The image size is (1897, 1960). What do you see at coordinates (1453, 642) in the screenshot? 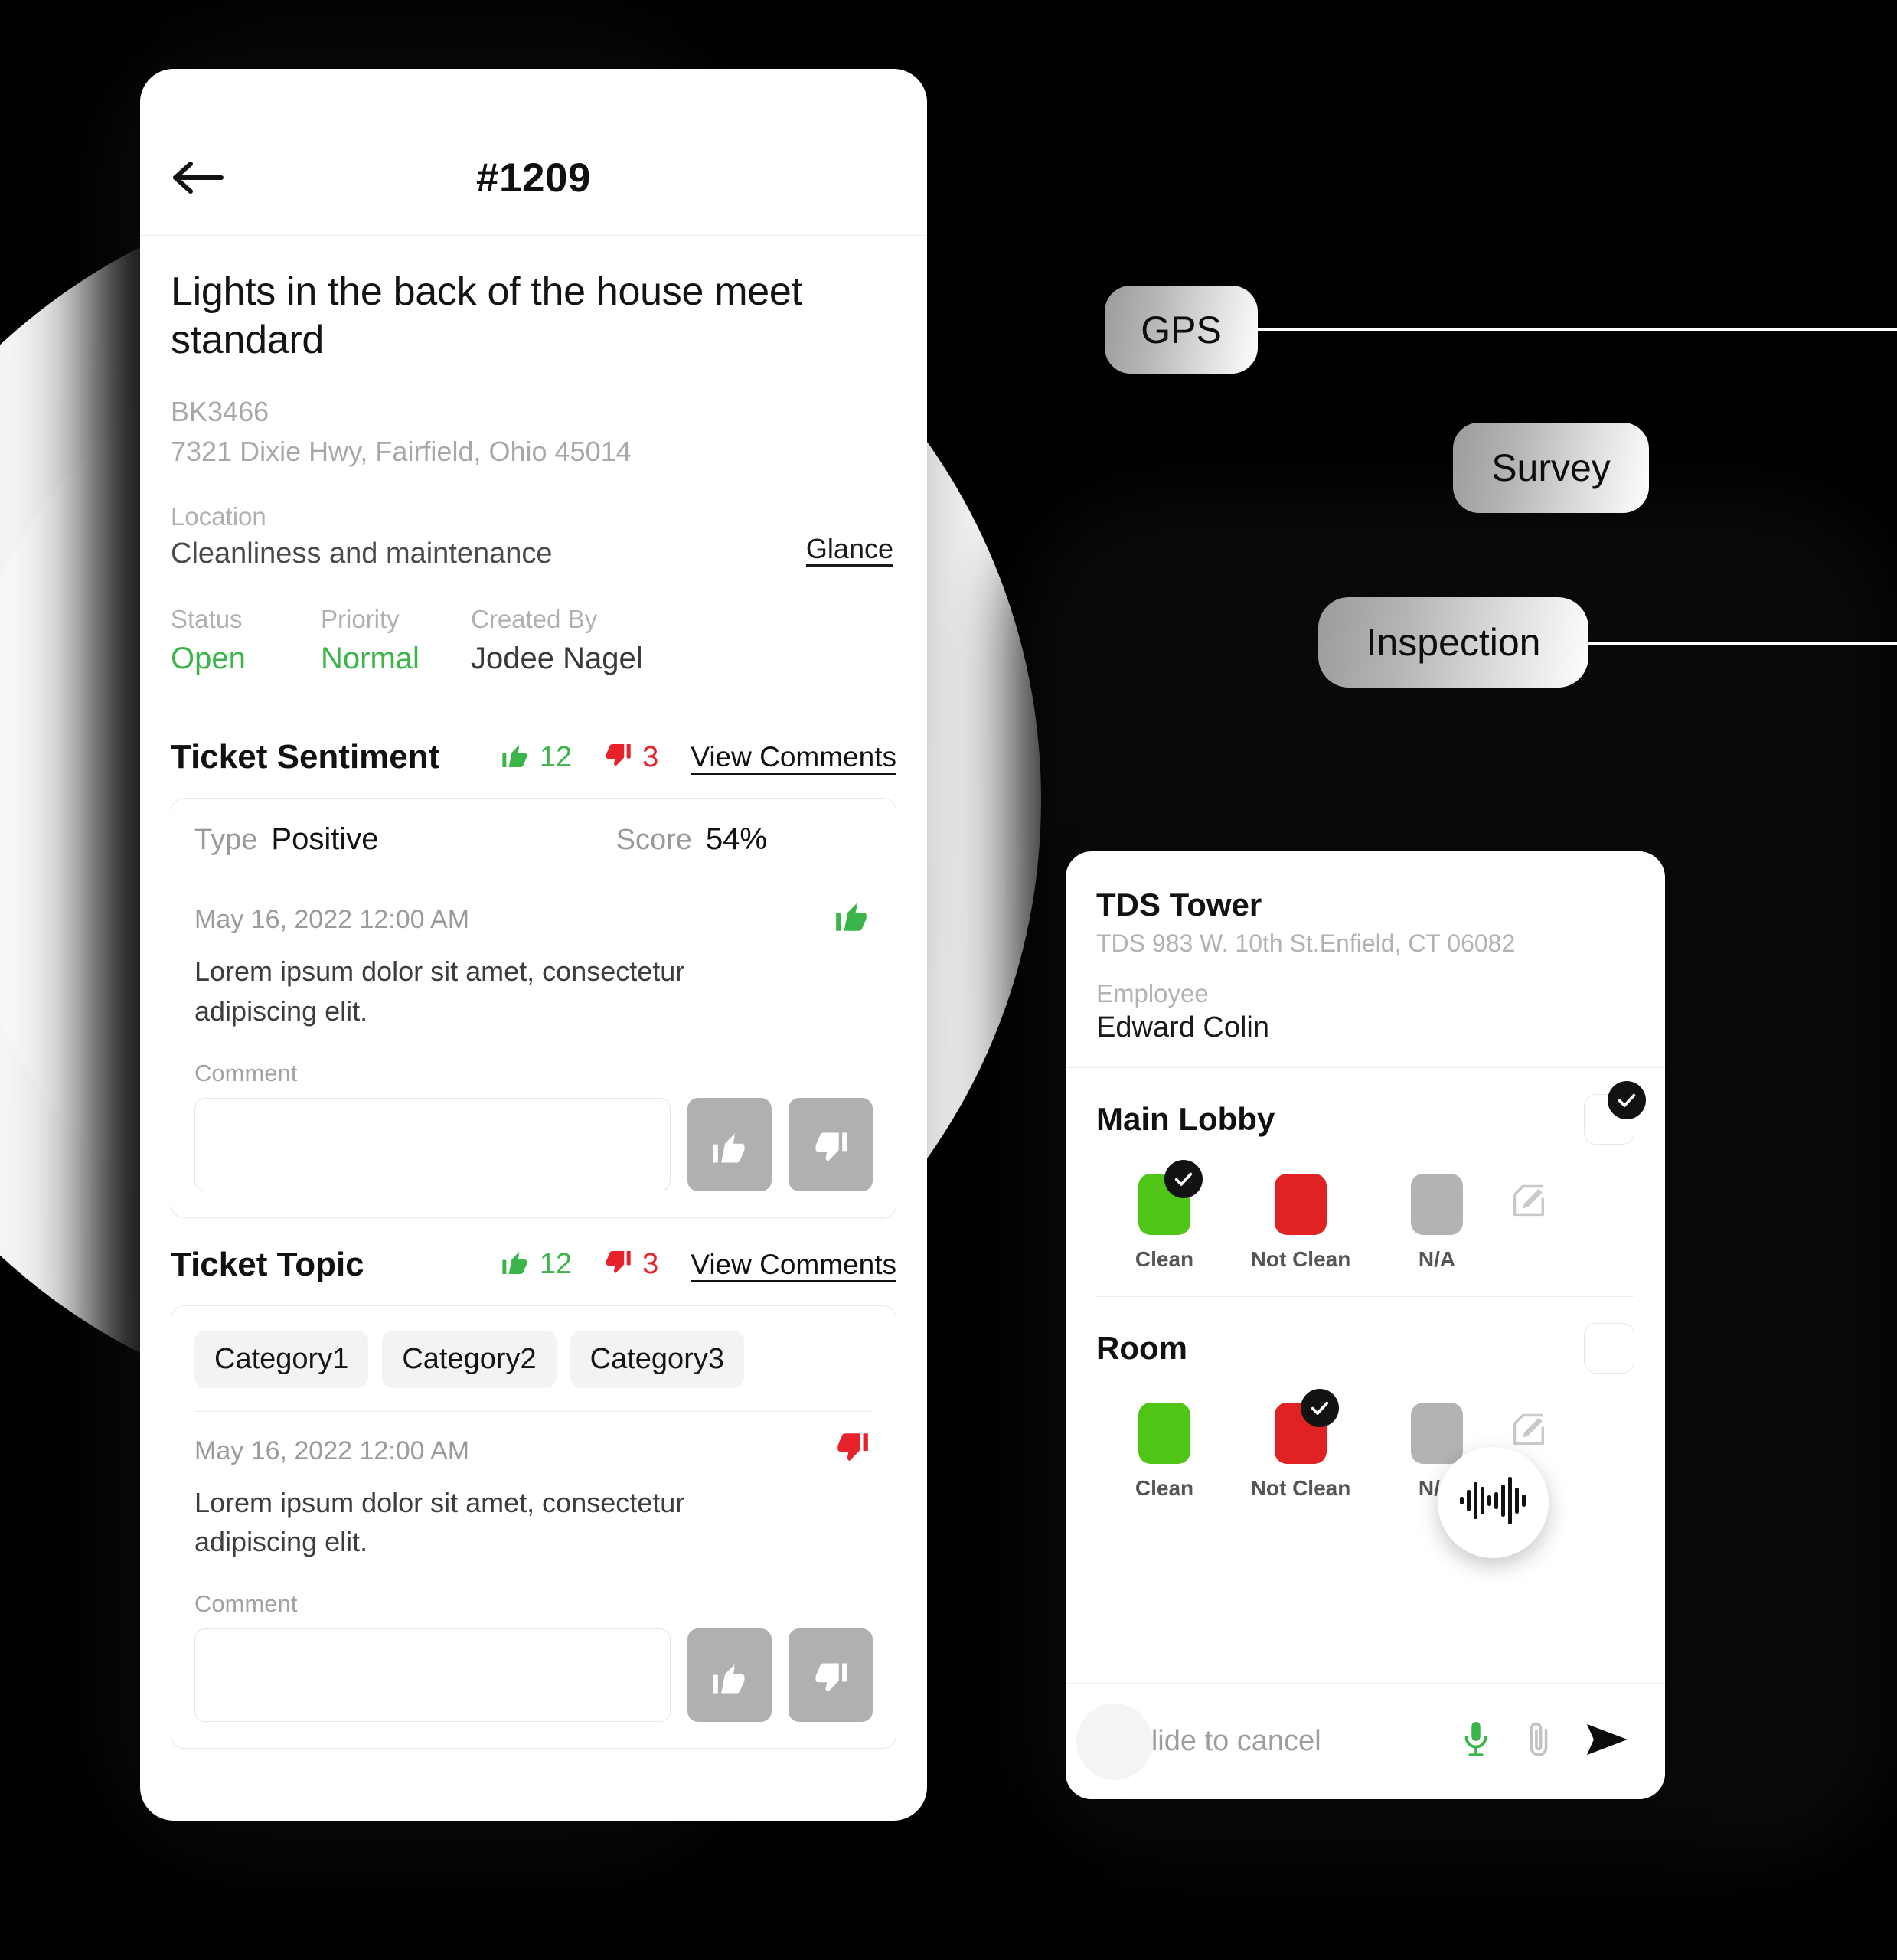
I see `pill-inspection: Inspection` at bounding box center [1453, 642].